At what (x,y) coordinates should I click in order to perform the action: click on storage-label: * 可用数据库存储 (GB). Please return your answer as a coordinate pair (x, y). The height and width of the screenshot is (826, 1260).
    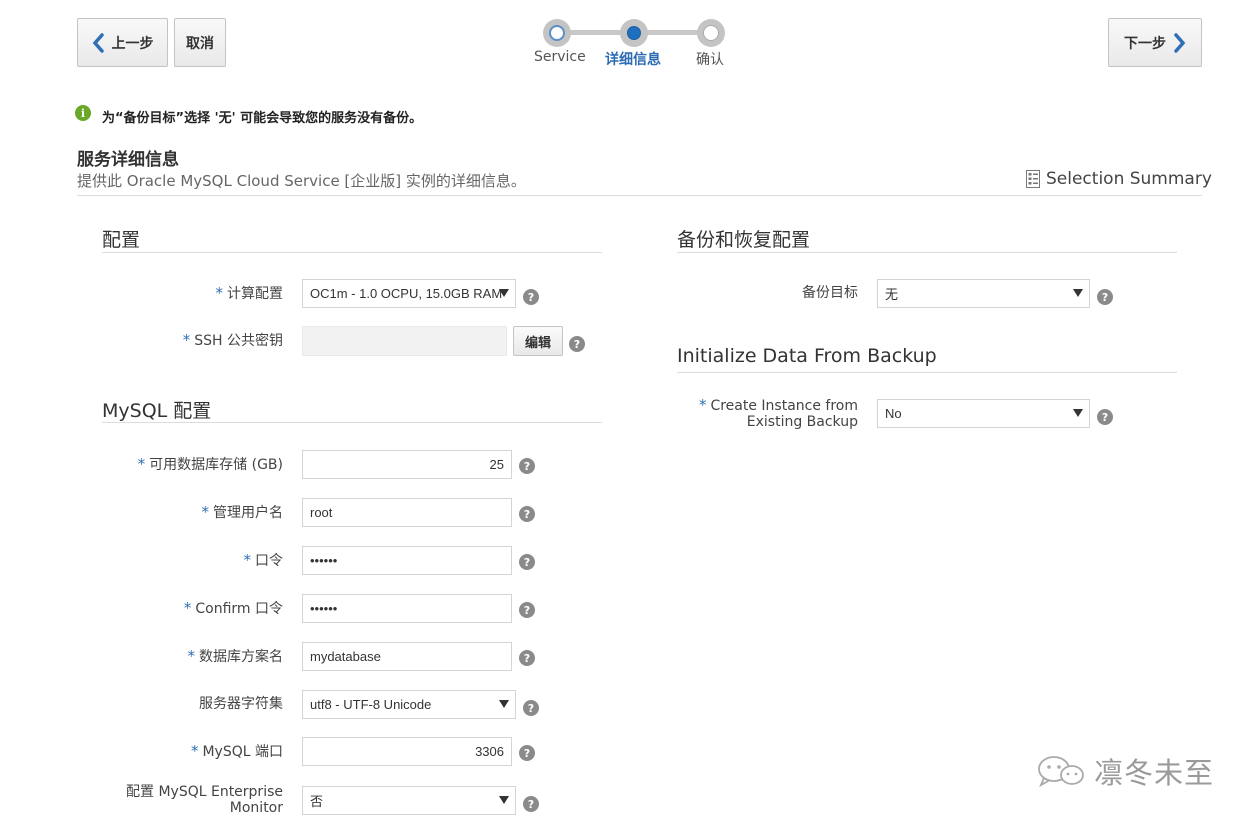
    Looking at the image, I should click on (210, 464).